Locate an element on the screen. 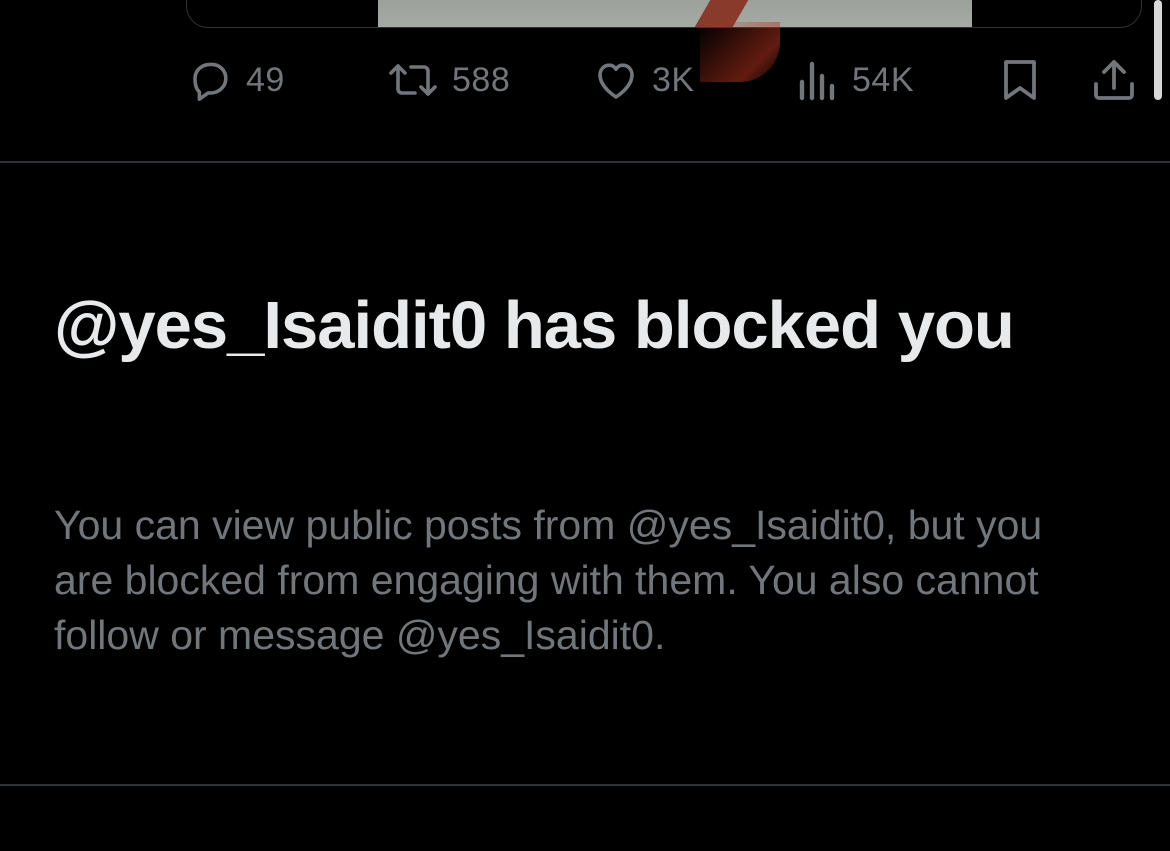  bookmark-button is located at coordinates (1020, 80).